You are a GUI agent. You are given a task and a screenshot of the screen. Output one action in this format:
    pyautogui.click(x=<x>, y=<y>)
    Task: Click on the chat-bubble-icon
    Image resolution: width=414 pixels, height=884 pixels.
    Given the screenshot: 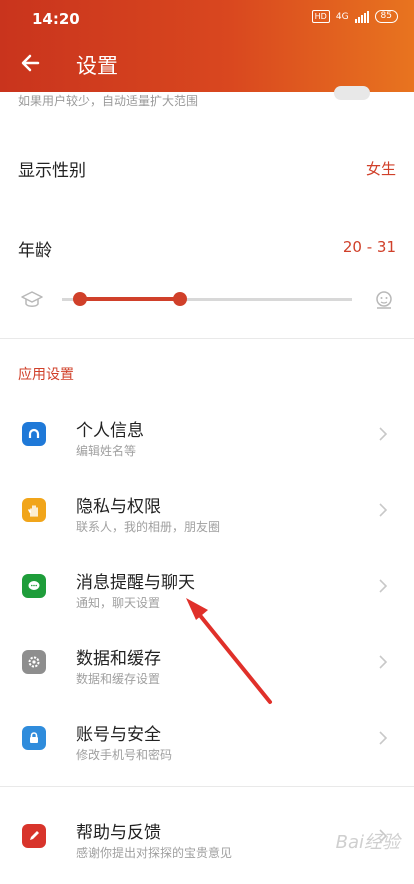 What is the action you would take?
    pyautogui.click(x=34, y=586)
    